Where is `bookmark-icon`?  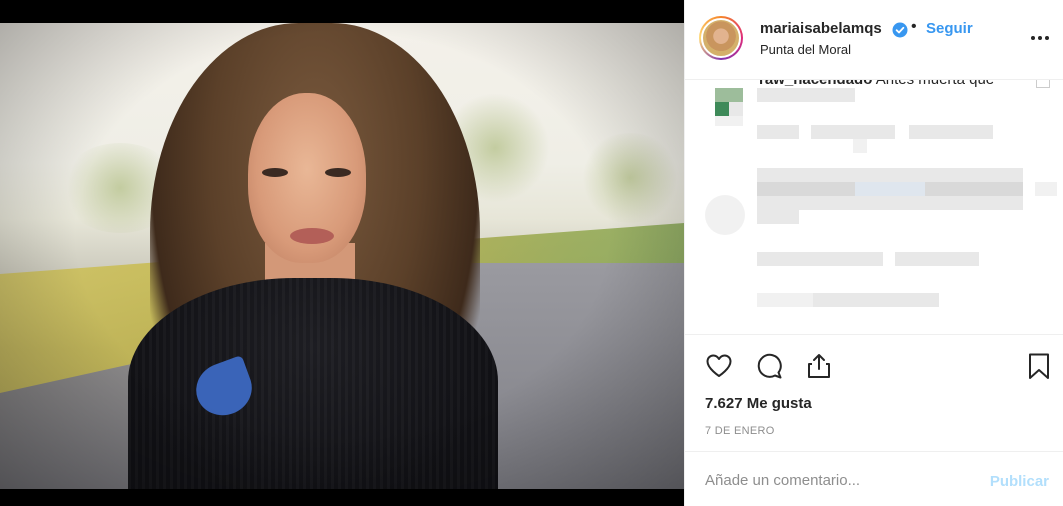 bookmark-icon is located at coordinates (1039, 366).